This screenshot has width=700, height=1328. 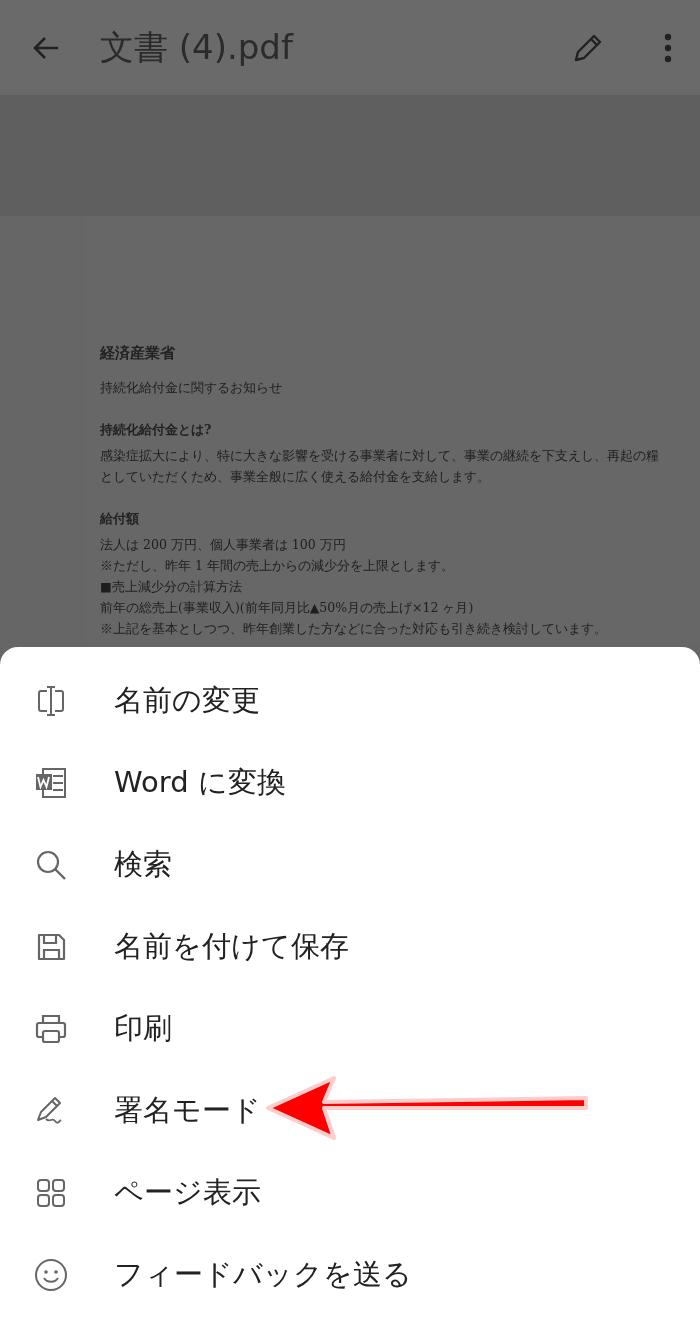 What do you see at coordinates (51, 783) in the screenshot?
I see `word-document-icon` at bounding box center [51, 783].